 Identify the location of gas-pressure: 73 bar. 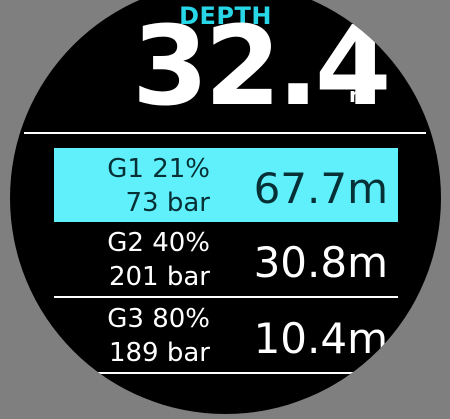
(167, 203).